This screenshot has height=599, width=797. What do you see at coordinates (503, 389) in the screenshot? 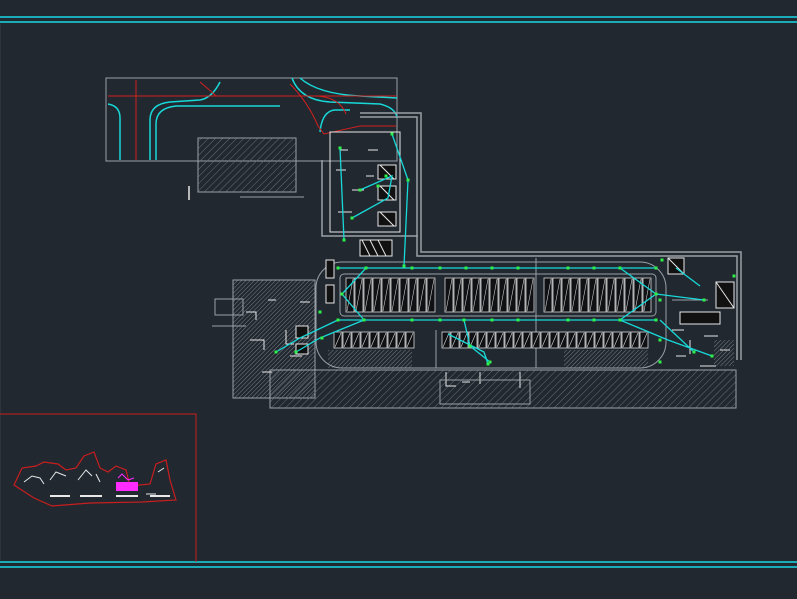
I see `south-podium-hatch` at bounding box center [503, 389].